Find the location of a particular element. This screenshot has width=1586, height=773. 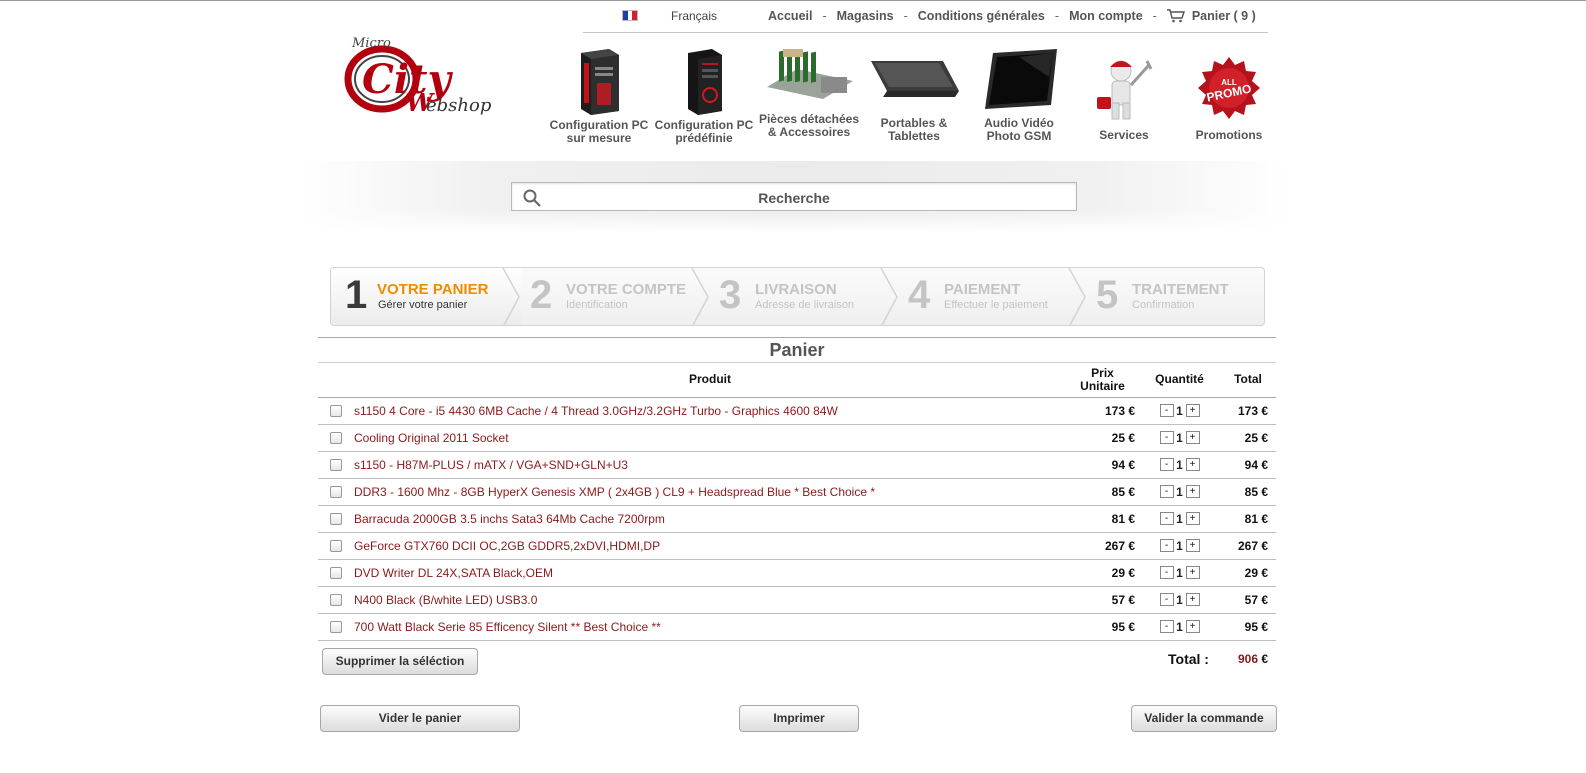

link-accueil: Accueil is located at coordinates (790, 16).